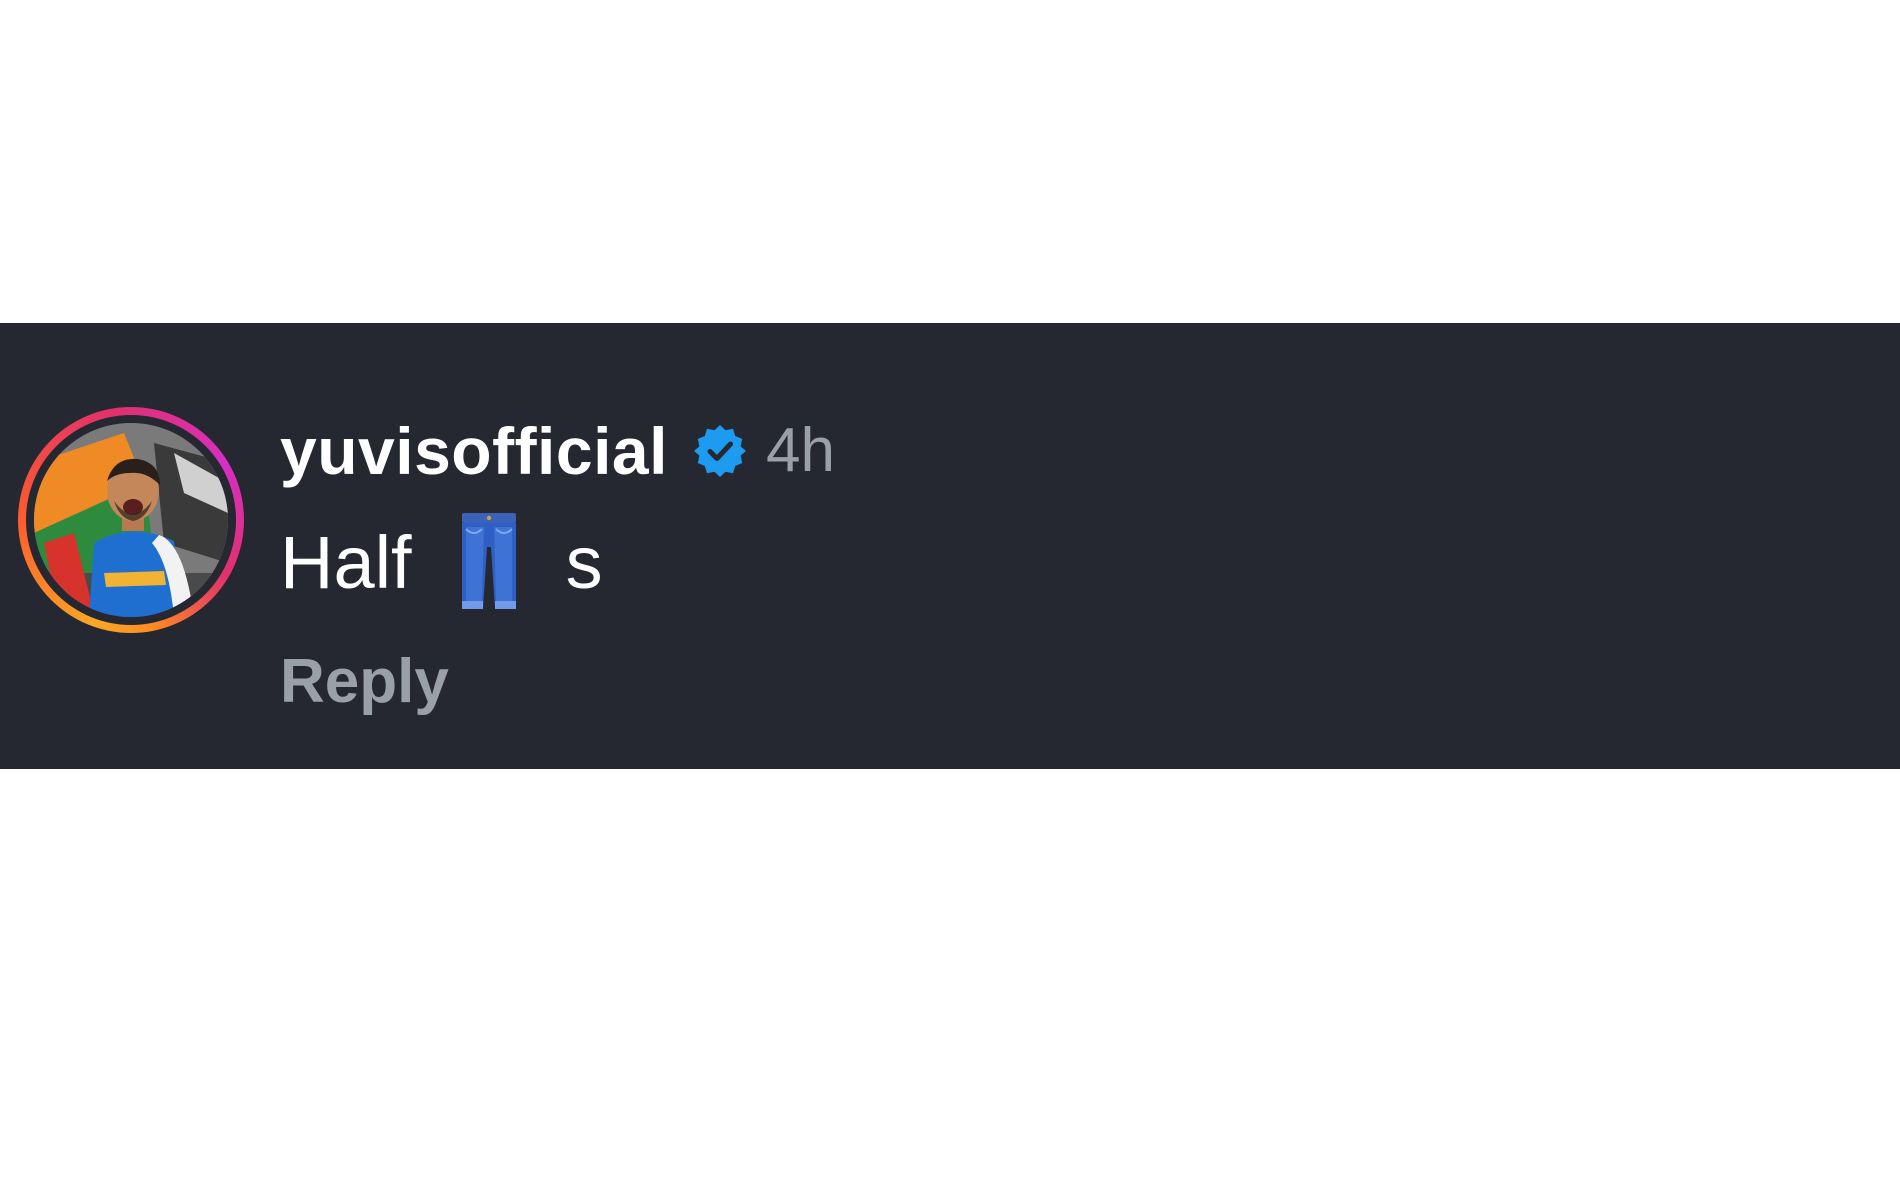 This screenshot has height=1200, width=1900. I want to click on timestamp: 4h, so click(800, 450).